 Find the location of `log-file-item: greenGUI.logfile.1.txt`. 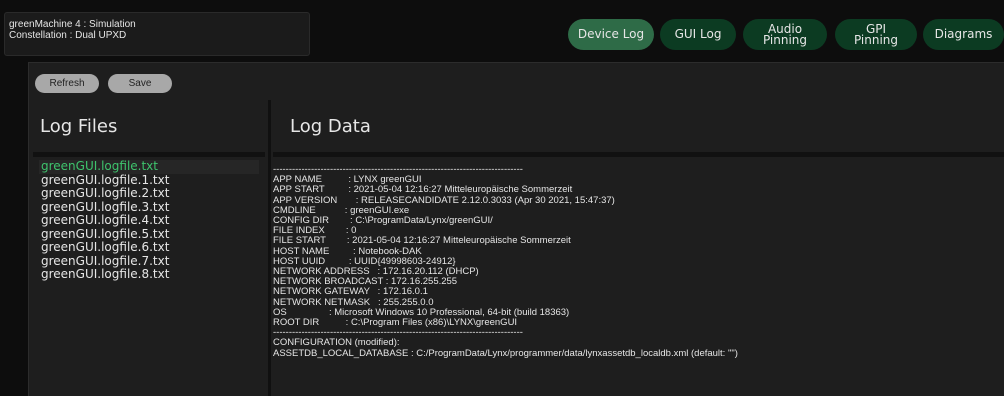

log-file-item: greenGUI.logfile.1.txt is located at coordinates (152, 180).